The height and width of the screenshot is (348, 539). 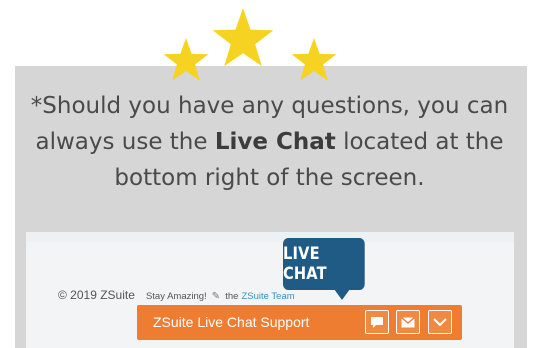 What do you see at coordinates (267, 296) in the screenshot?
I see `team-link: ZSuite Team` at bounding box center [267, 296].